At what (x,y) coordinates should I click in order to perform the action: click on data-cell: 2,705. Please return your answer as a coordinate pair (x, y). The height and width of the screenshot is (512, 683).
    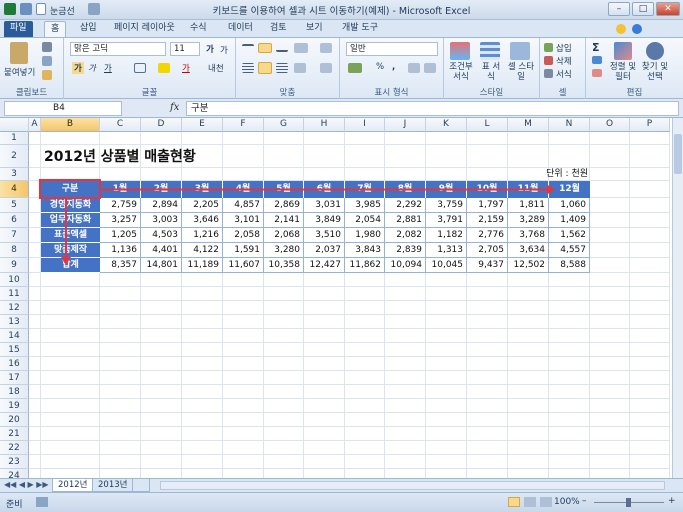
    Looking at the image, I should click on (487, 250).